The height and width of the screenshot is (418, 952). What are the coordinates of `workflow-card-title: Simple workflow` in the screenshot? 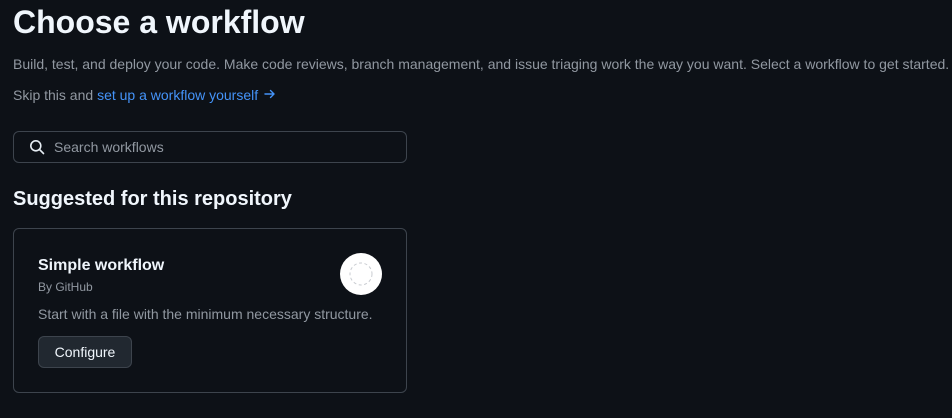 It's located at (101, 265).